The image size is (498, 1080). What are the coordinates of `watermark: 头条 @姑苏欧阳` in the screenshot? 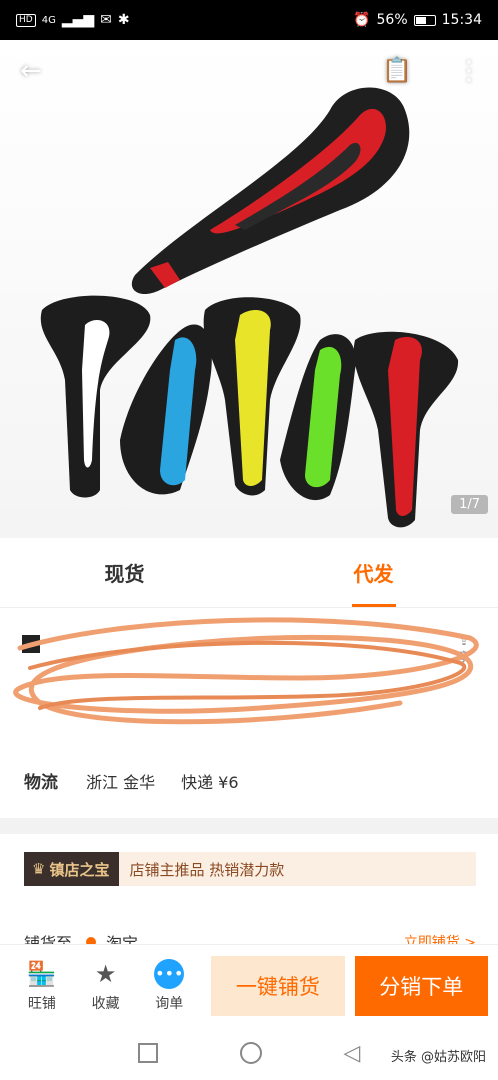 It's located at (438, 1057).